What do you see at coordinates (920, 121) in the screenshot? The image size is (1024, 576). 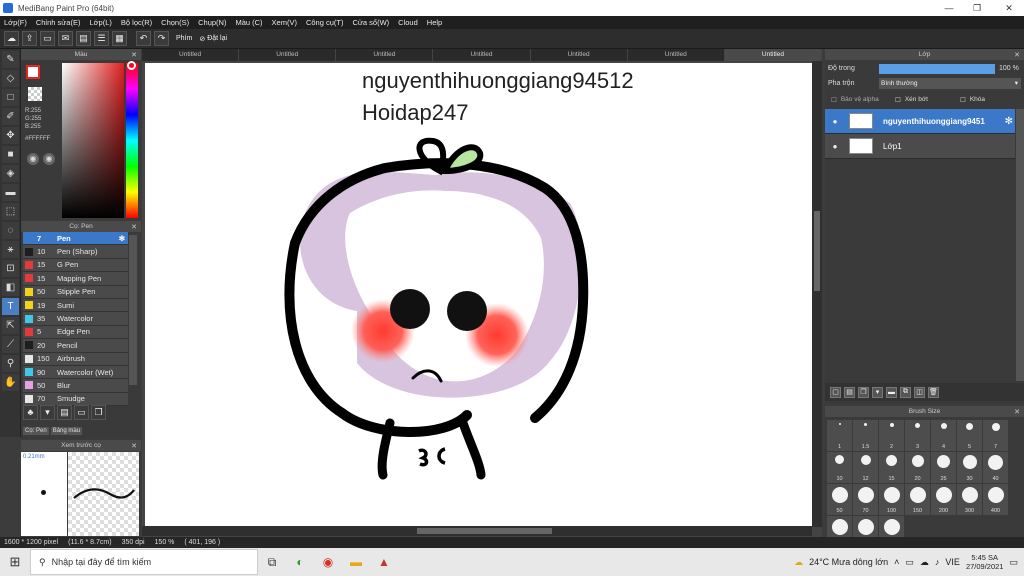 I see `layer-row-text: ● nguyenthihuonggiang9451 ✻` at bounding box center [920, 121].